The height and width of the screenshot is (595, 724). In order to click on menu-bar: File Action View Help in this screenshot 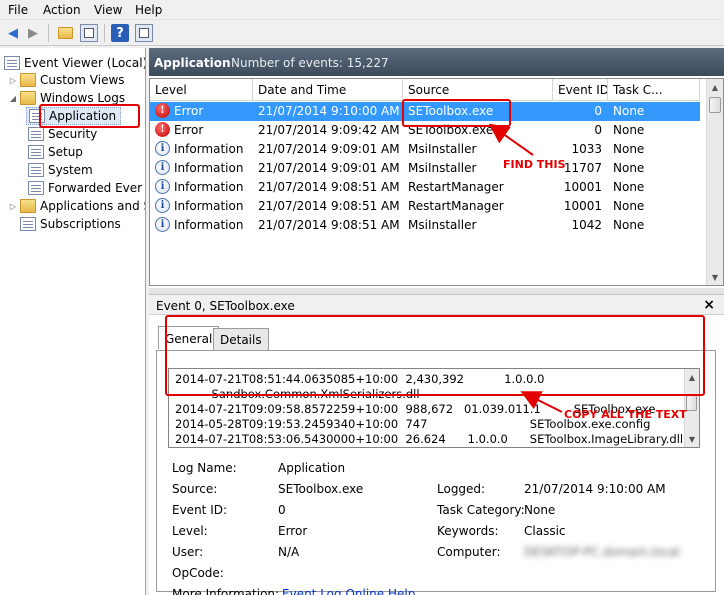, I will do `click(362, 10)`.